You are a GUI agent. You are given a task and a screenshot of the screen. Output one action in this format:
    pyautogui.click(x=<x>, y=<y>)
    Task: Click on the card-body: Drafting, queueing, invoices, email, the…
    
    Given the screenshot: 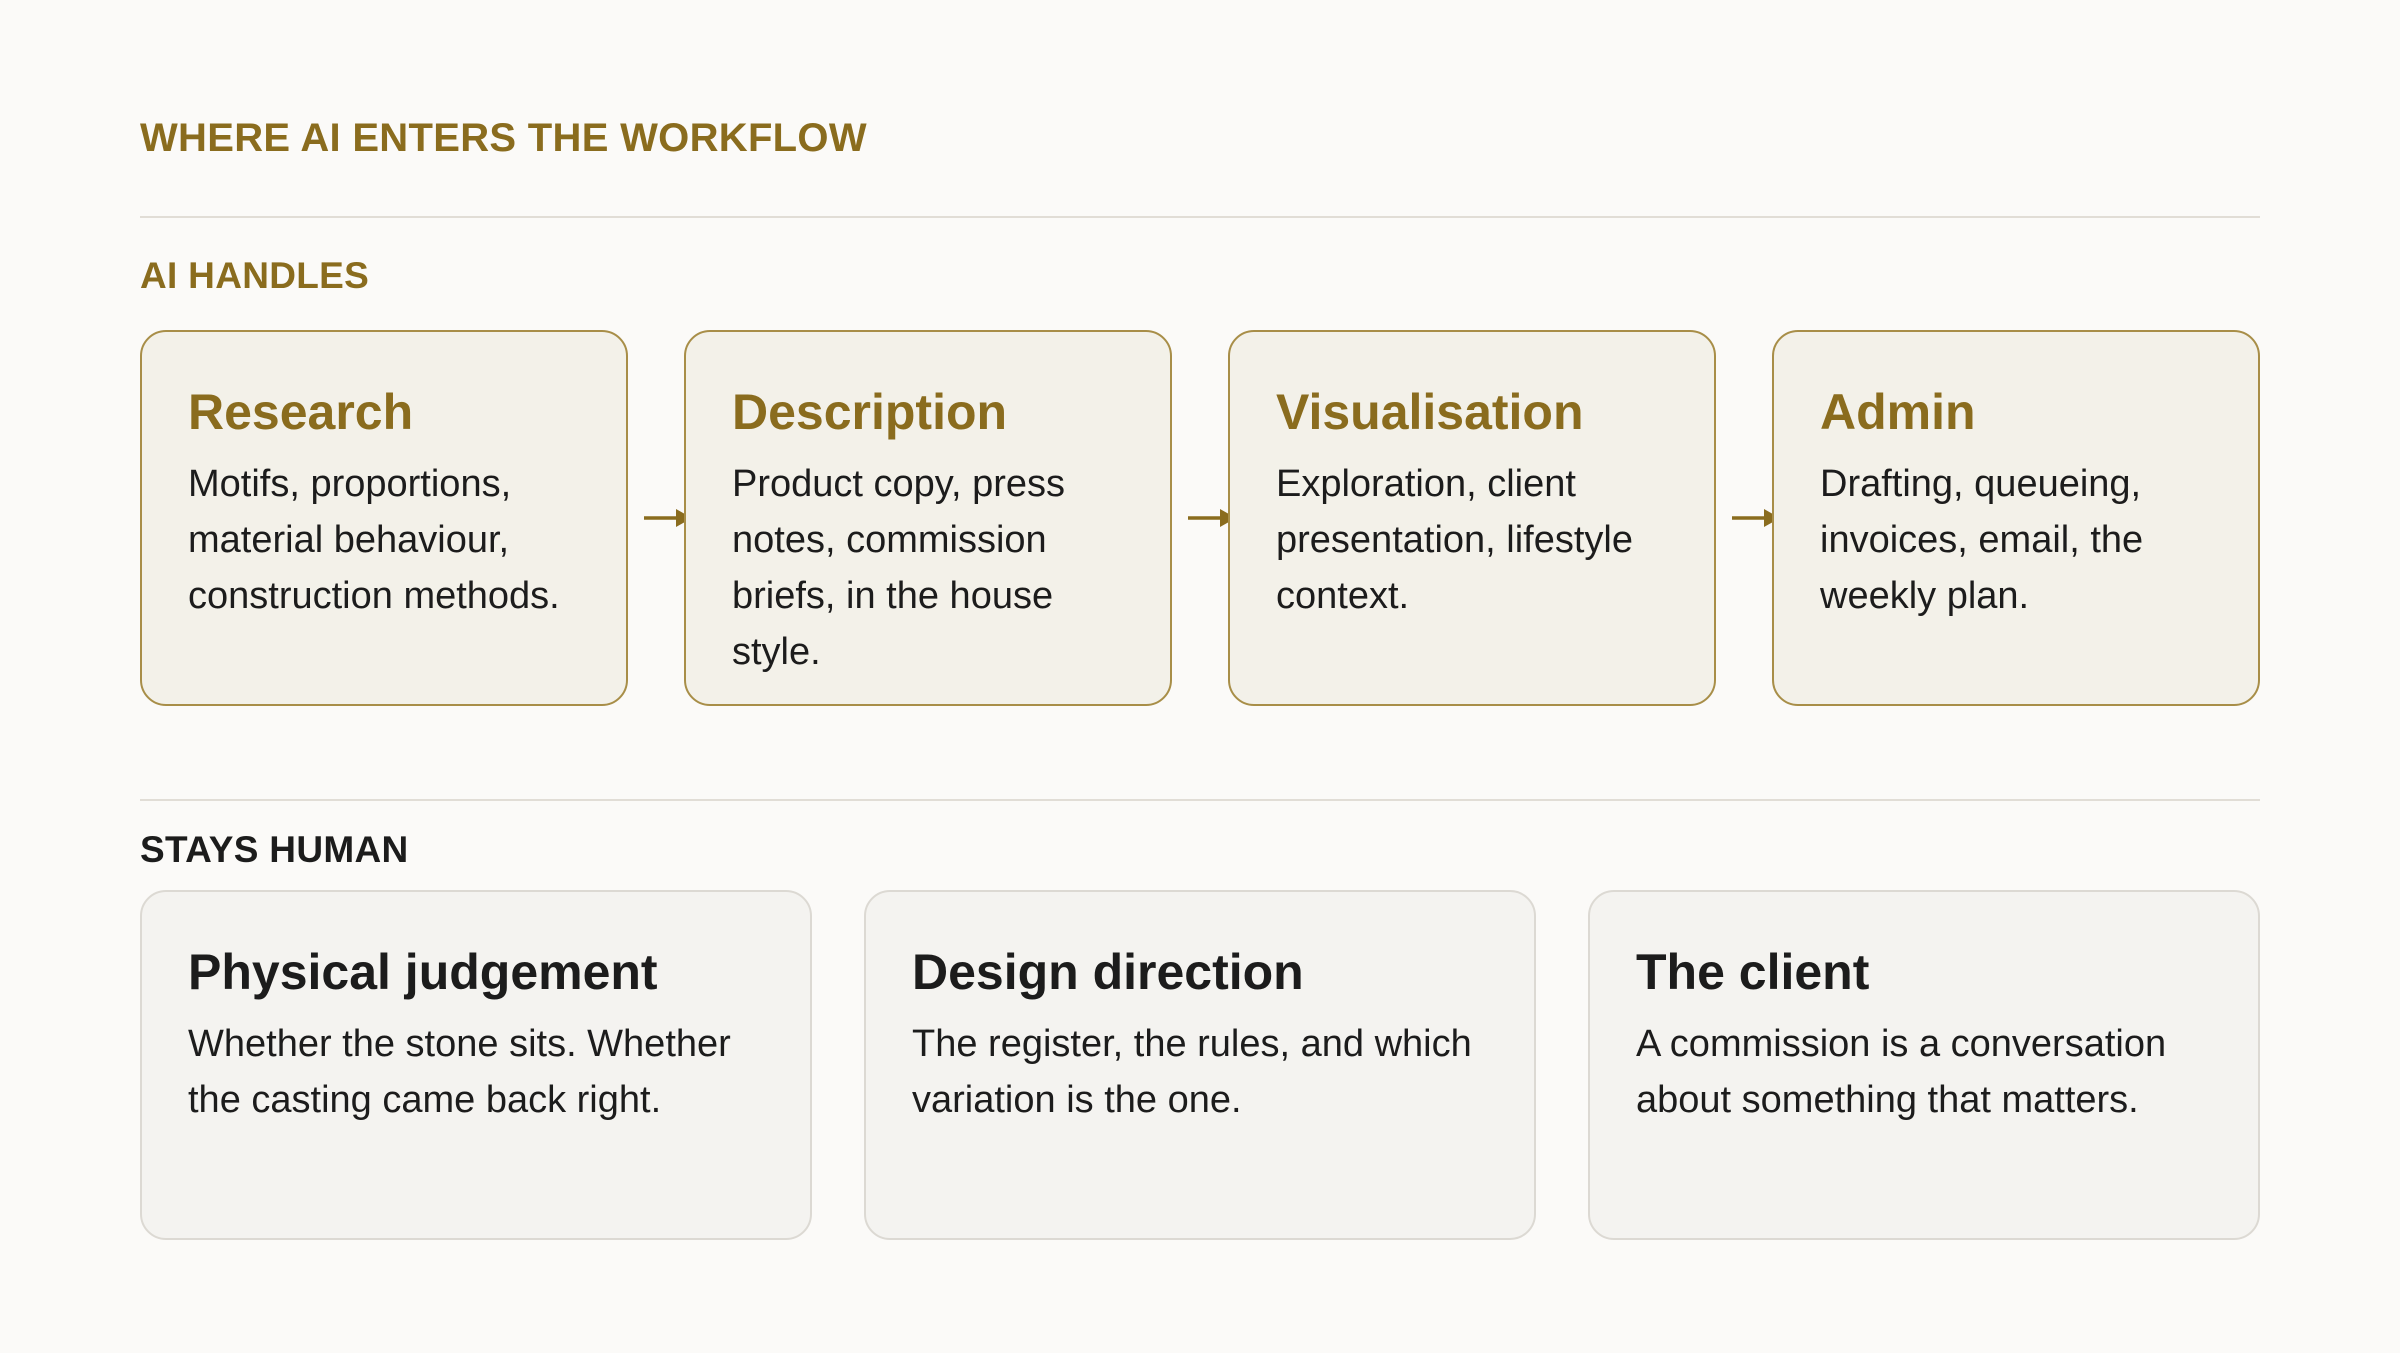 What is the action you would take?
    pyautogui.click(x=1982, y=540)
    